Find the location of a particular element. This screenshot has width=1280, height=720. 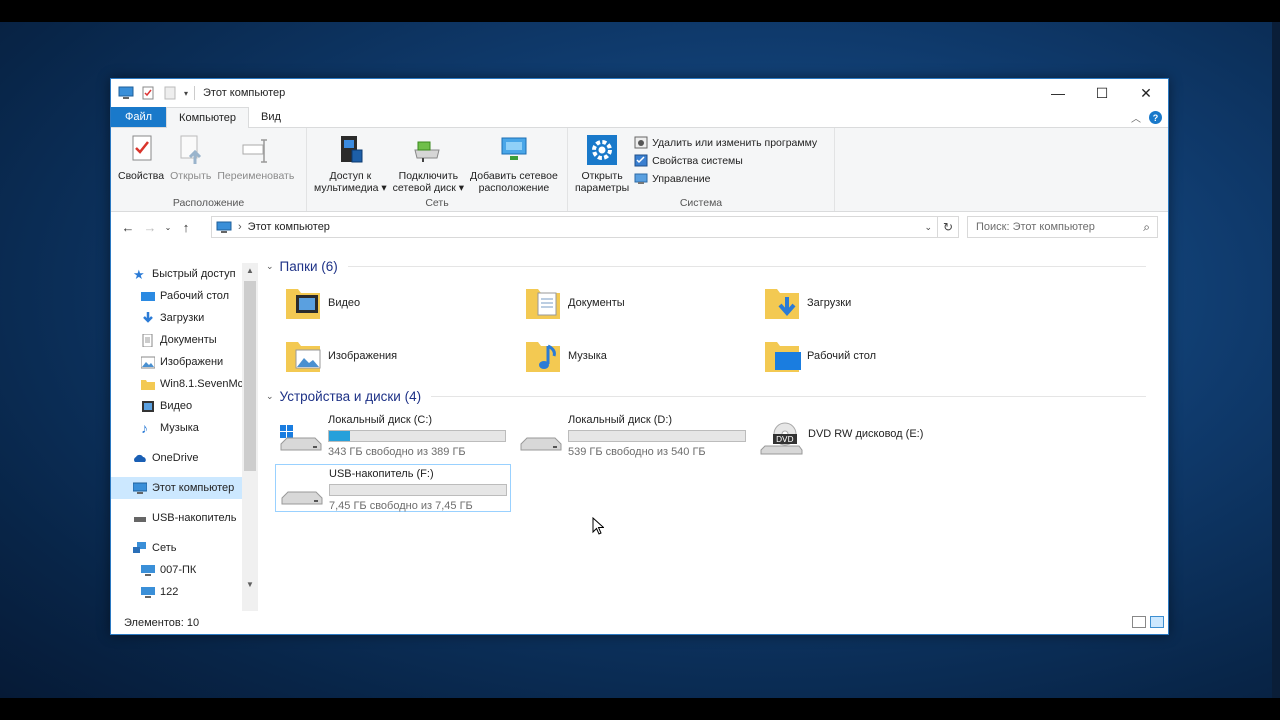

new-folder-icon is located at coordinates (170, 93).